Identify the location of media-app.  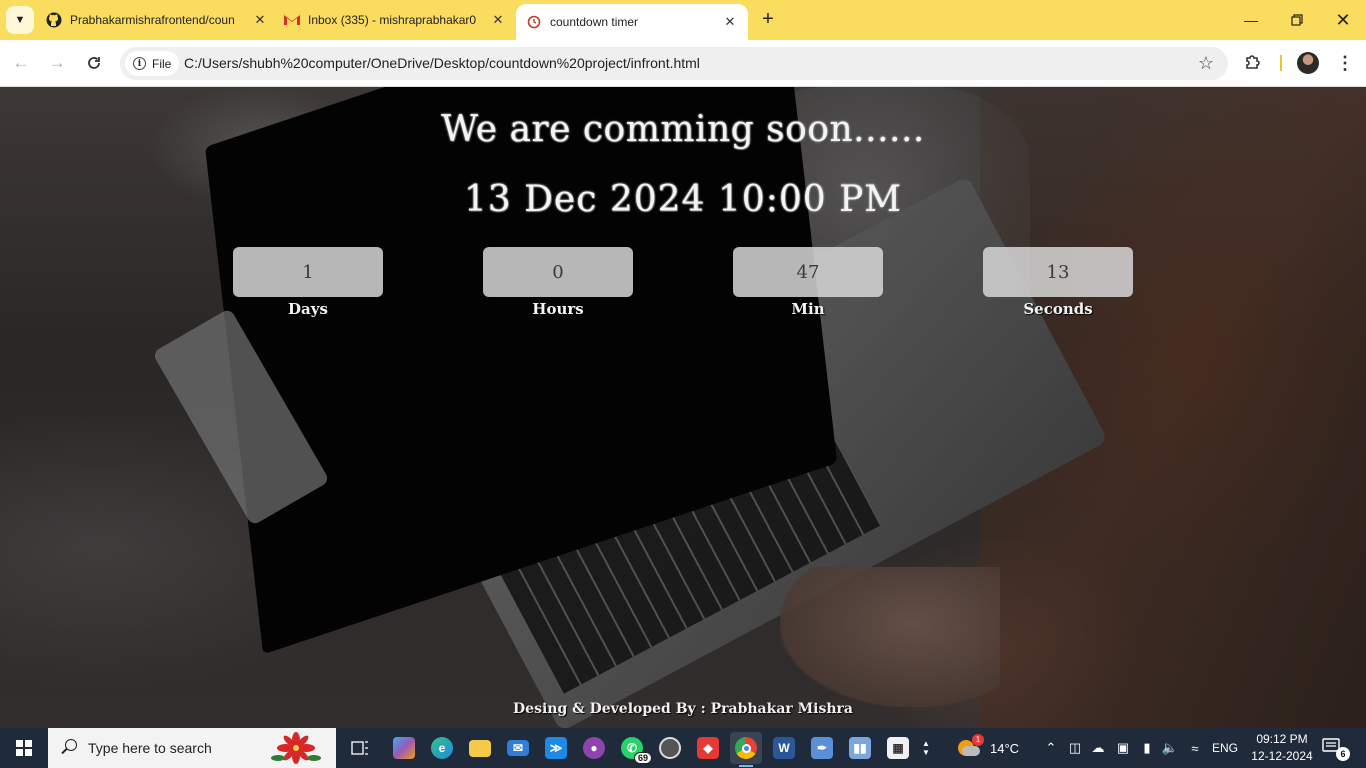
(670, 748).